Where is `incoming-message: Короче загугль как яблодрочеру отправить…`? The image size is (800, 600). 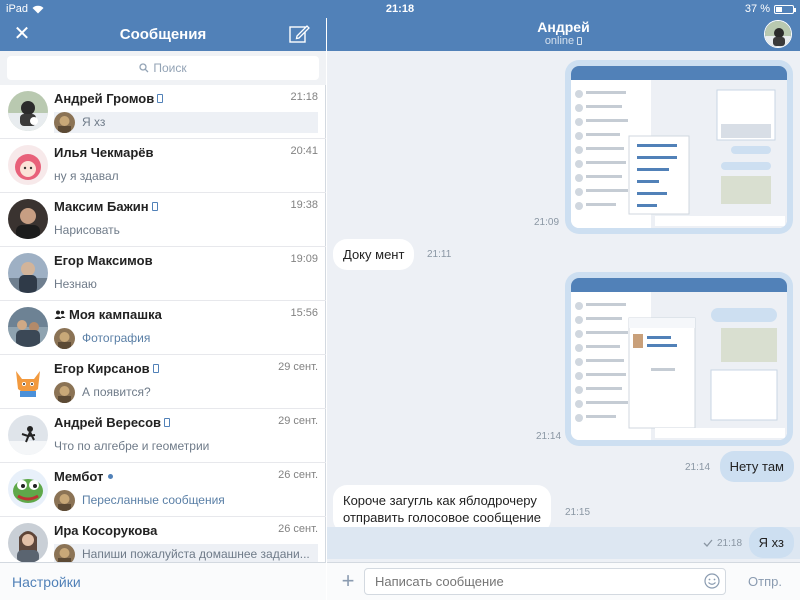 incoming-message: Короче загугль как яблодрочеру отправить… is located at coordinates (442, 509).